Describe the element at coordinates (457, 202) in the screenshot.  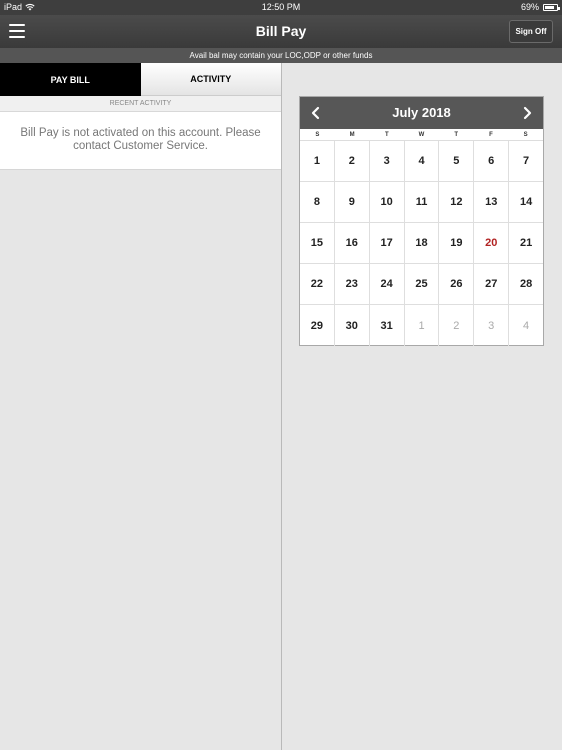
I see `calendar-day: 12` at that location.